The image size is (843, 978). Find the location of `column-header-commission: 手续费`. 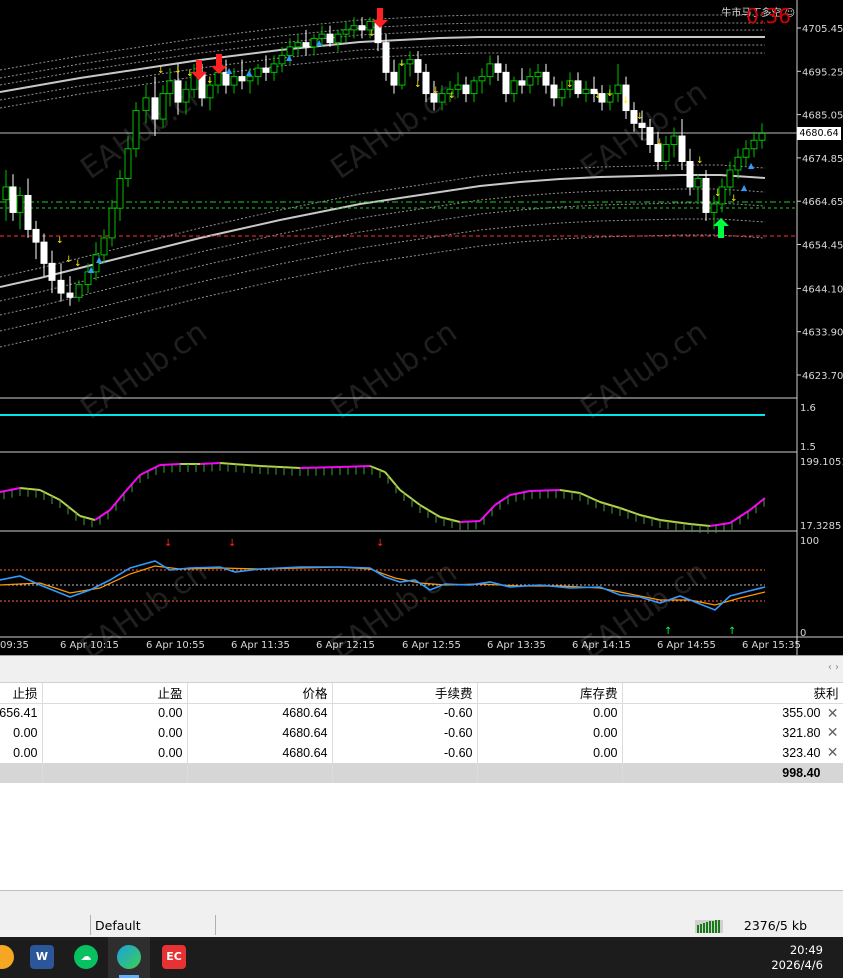

column-header-commission: 手续费 is located at coordinates (405, 693).